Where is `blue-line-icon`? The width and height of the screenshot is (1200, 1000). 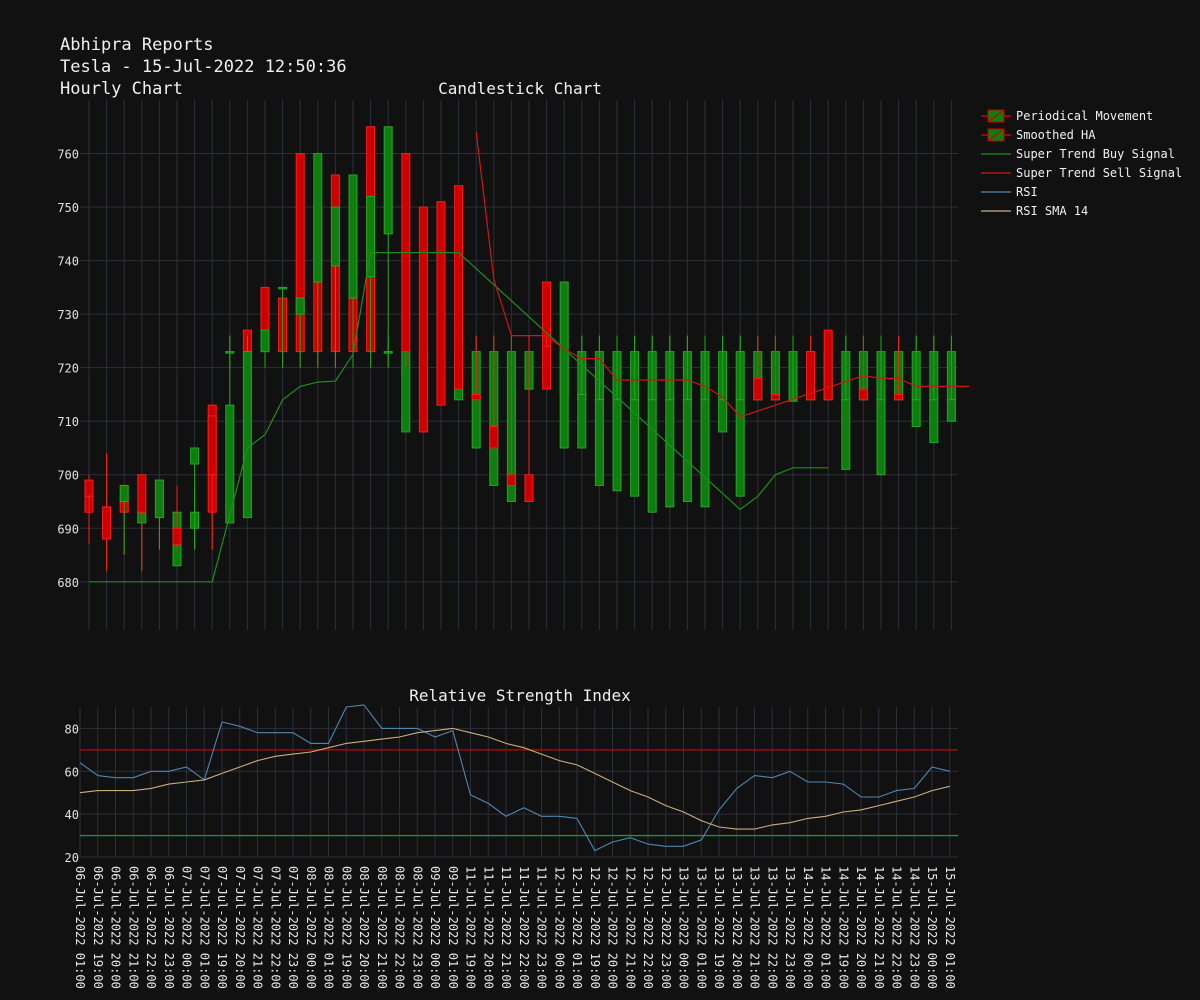
blue-line-icon is located at coordinates (996, 192).